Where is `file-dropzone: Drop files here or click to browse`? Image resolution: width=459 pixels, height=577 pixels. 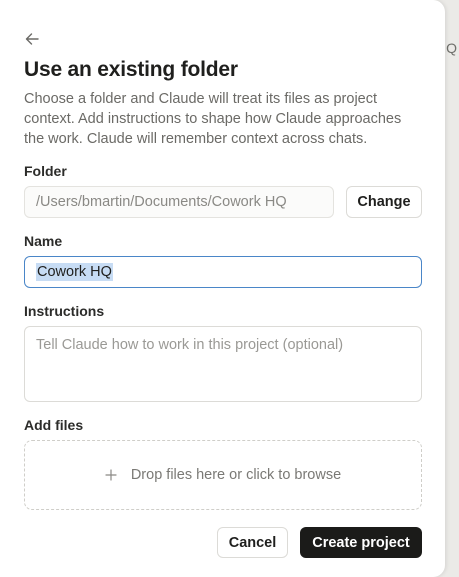 file-dropzone: Drop files here or click to browse is located at coordinates (223, 475).